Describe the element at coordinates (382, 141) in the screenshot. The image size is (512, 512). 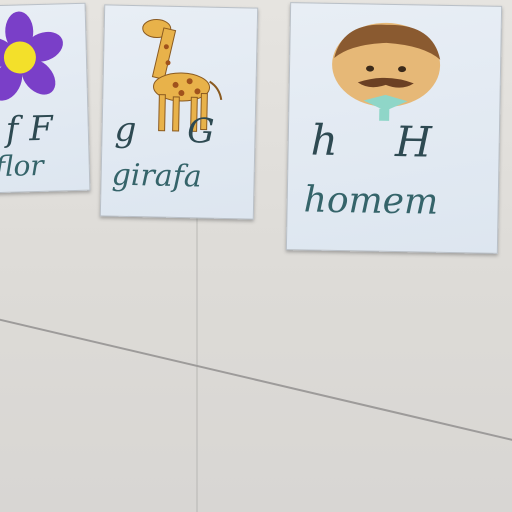
I see `card-letters: h H` at that location.